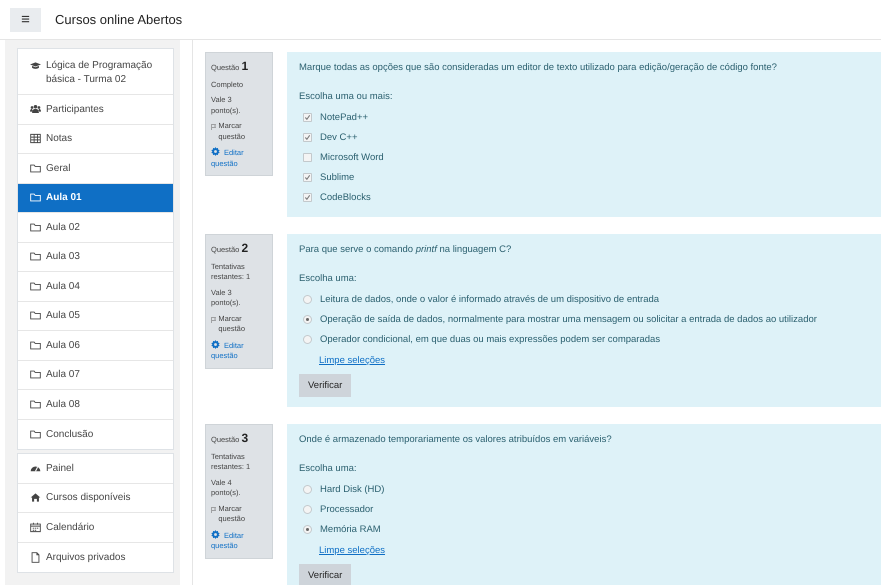  What do you see at coordinates (95, 405) in the screenshot?
I see `sidebar-item: Aula 08` at bounding box center [95, 405].